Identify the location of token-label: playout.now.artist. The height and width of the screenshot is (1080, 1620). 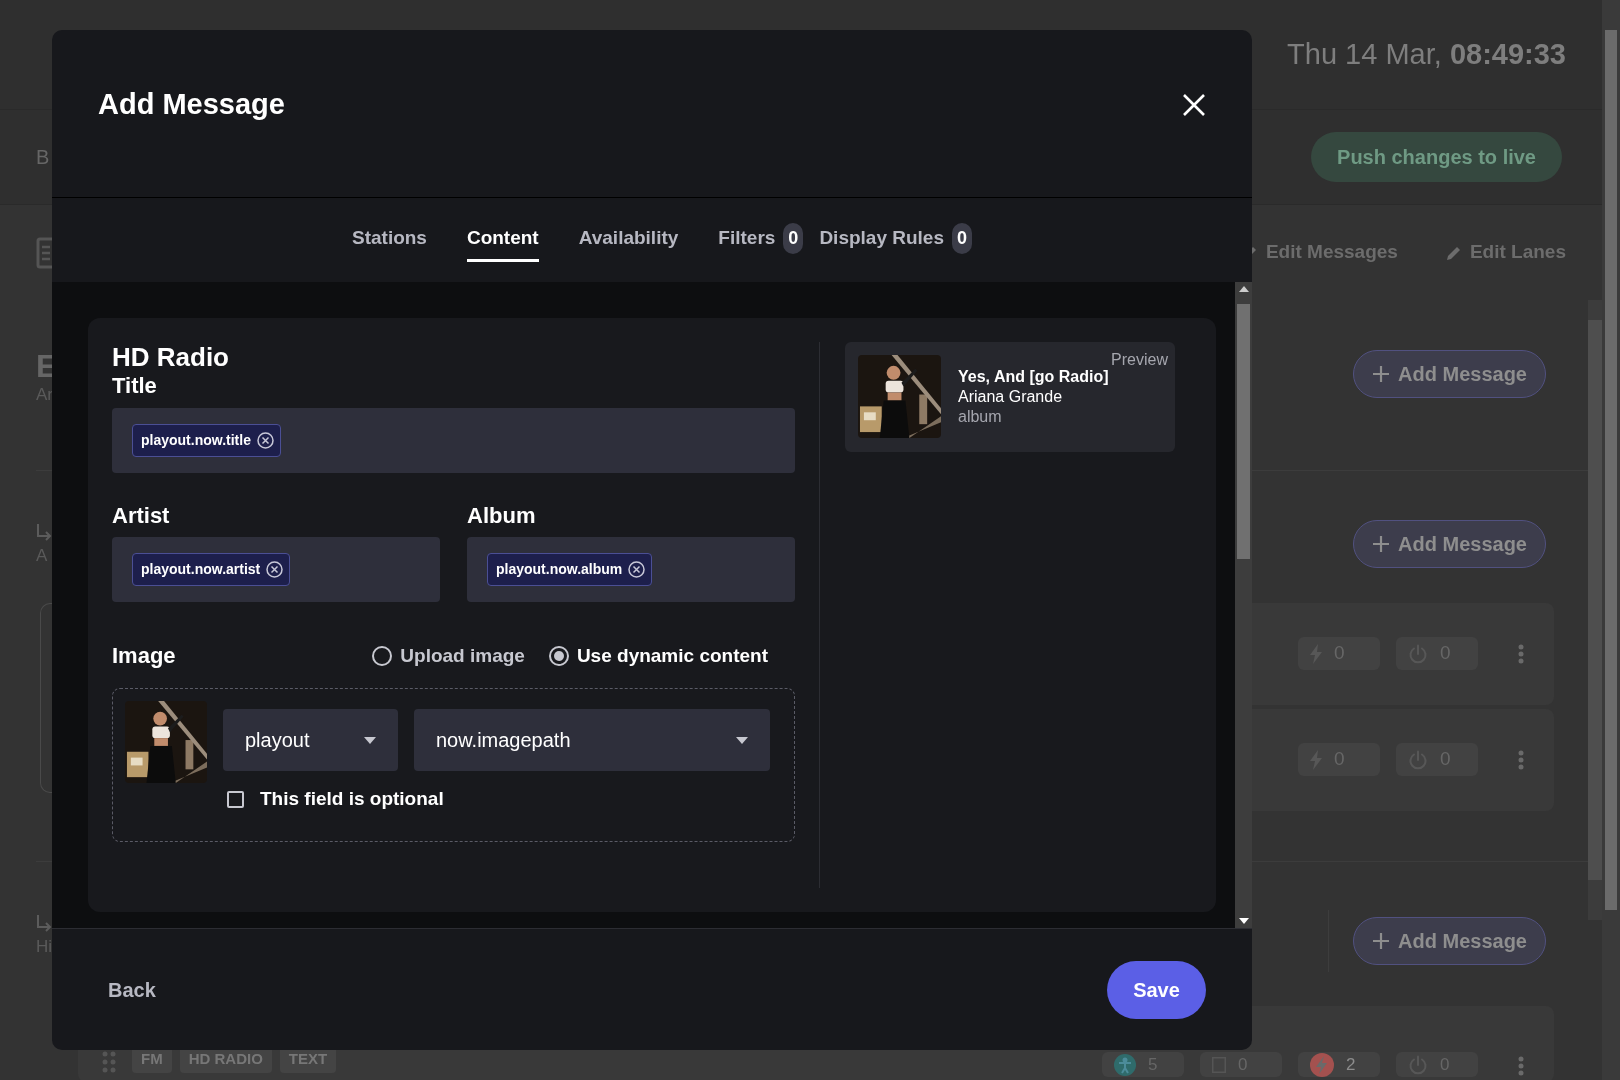
(201, 569).